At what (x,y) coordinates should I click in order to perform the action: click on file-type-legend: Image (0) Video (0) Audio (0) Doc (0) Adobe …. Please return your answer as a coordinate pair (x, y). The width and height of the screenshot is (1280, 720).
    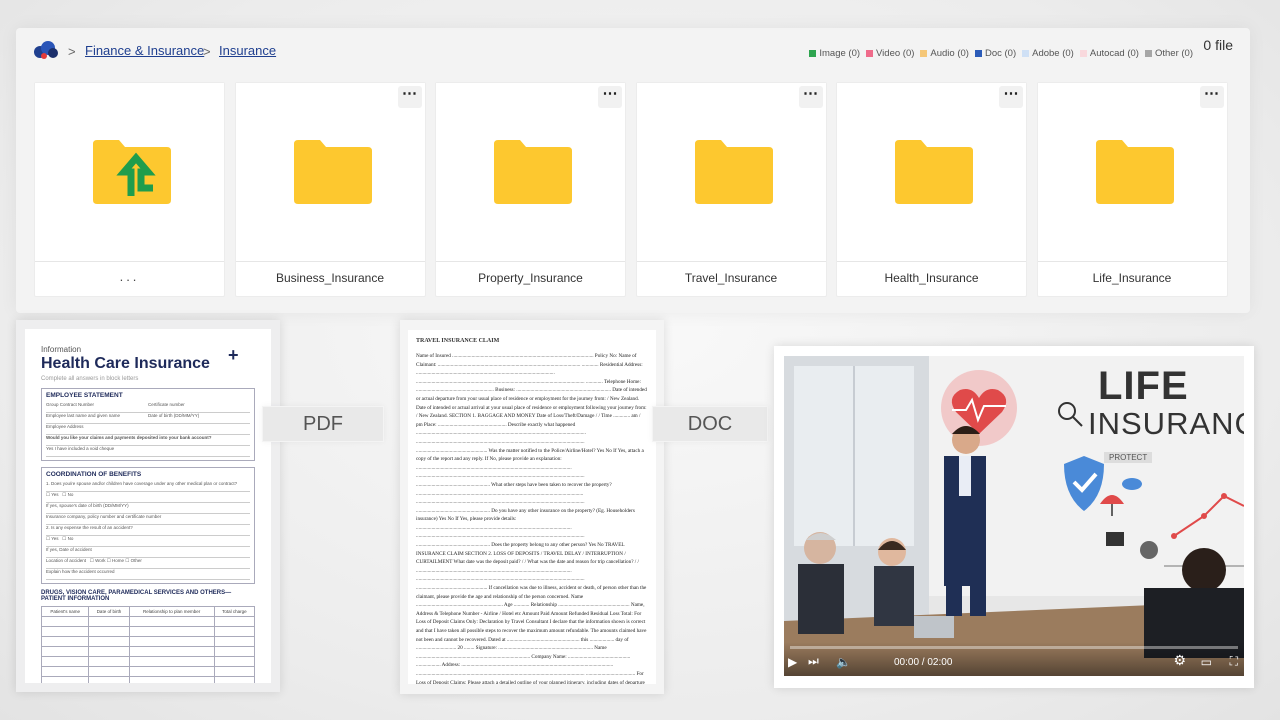
    Looking at the image, I should click on (1001, 53).